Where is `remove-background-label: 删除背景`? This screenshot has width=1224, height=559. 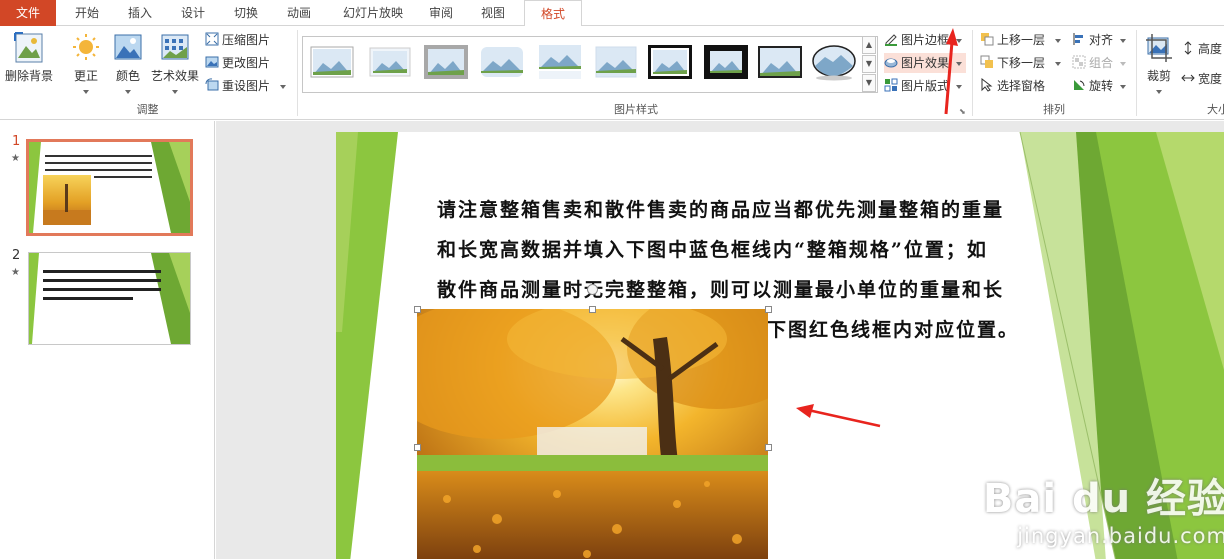
remove-background-label: 删除背景 is located at coordinates (28, 76).